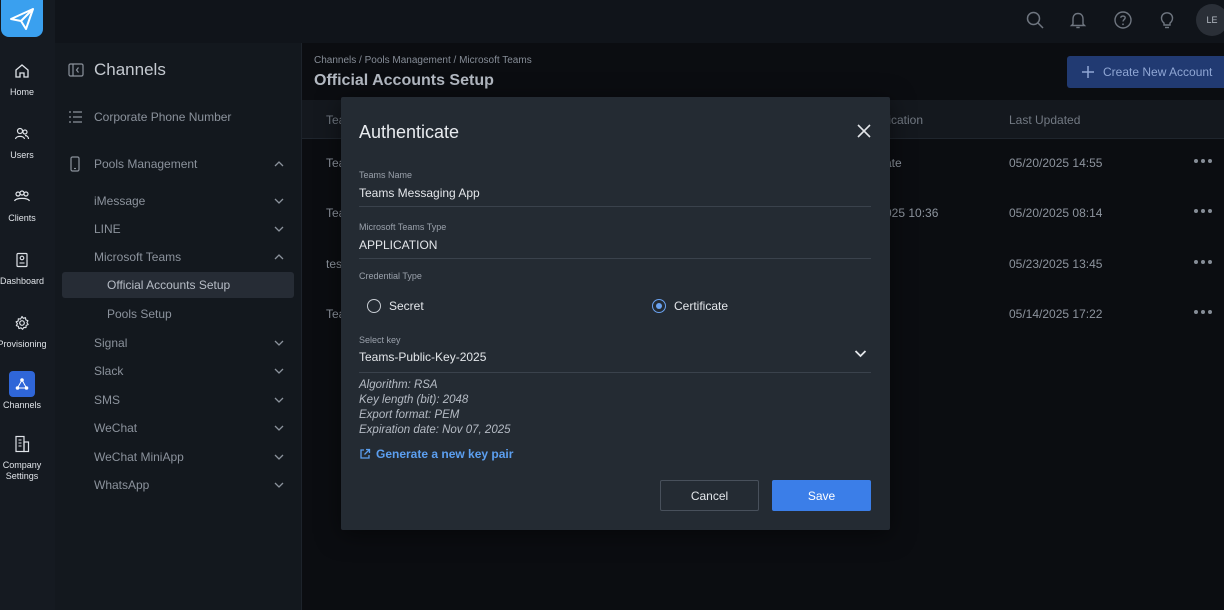  What do you see at coordinates (178, 229) in the screenshot?
I see `sidebar-item-line: LINE` at bounding box center [178, 229].